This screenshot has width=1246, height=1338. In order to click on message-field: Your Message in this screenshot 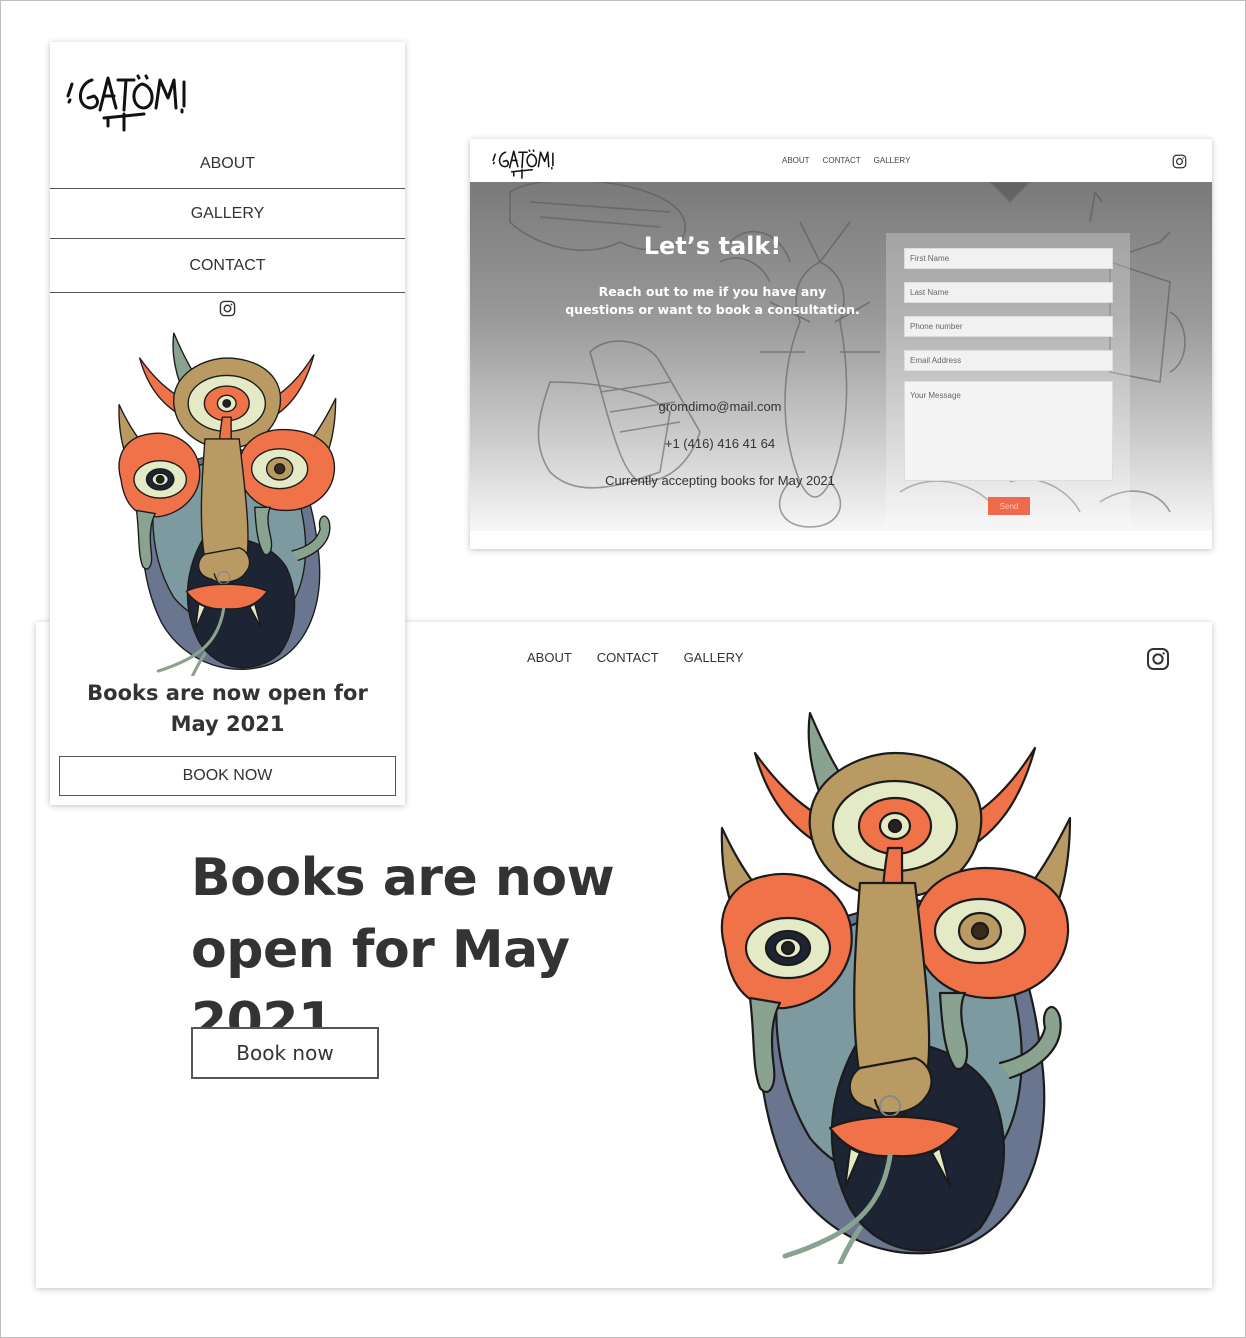, I will do `click(1008, 431)`.